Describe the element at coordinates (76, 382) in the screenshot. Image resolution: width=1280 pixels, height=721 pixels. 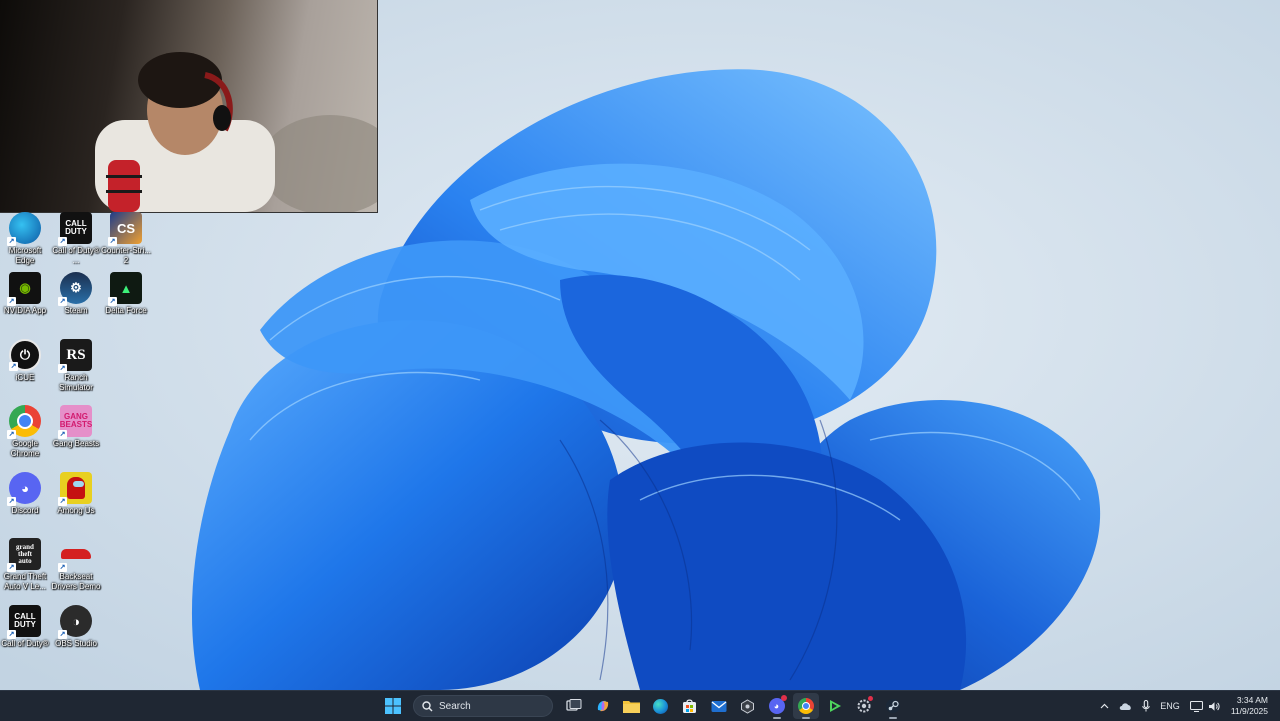
I see `desktop-icon-label: Ranch Simulator` at that location.